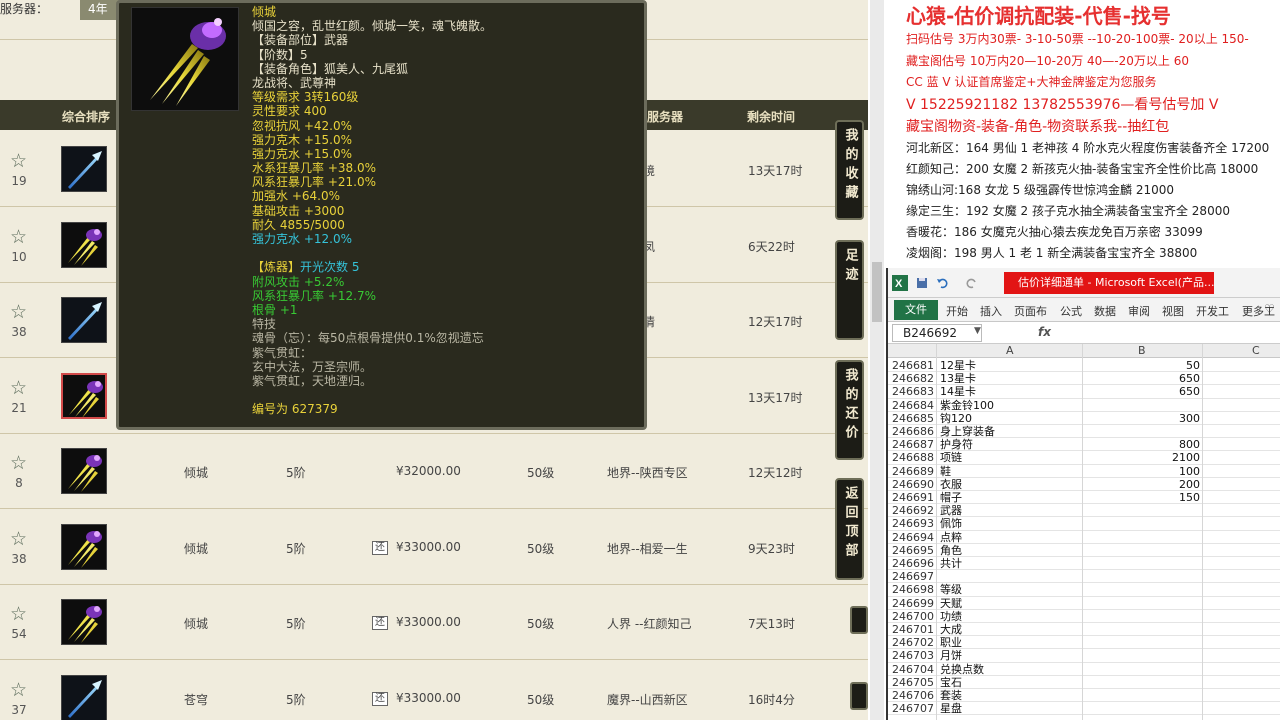 The image size is (1280, 720). I want to click on sheet-row: 246700 功绩, so click(1084, 616).